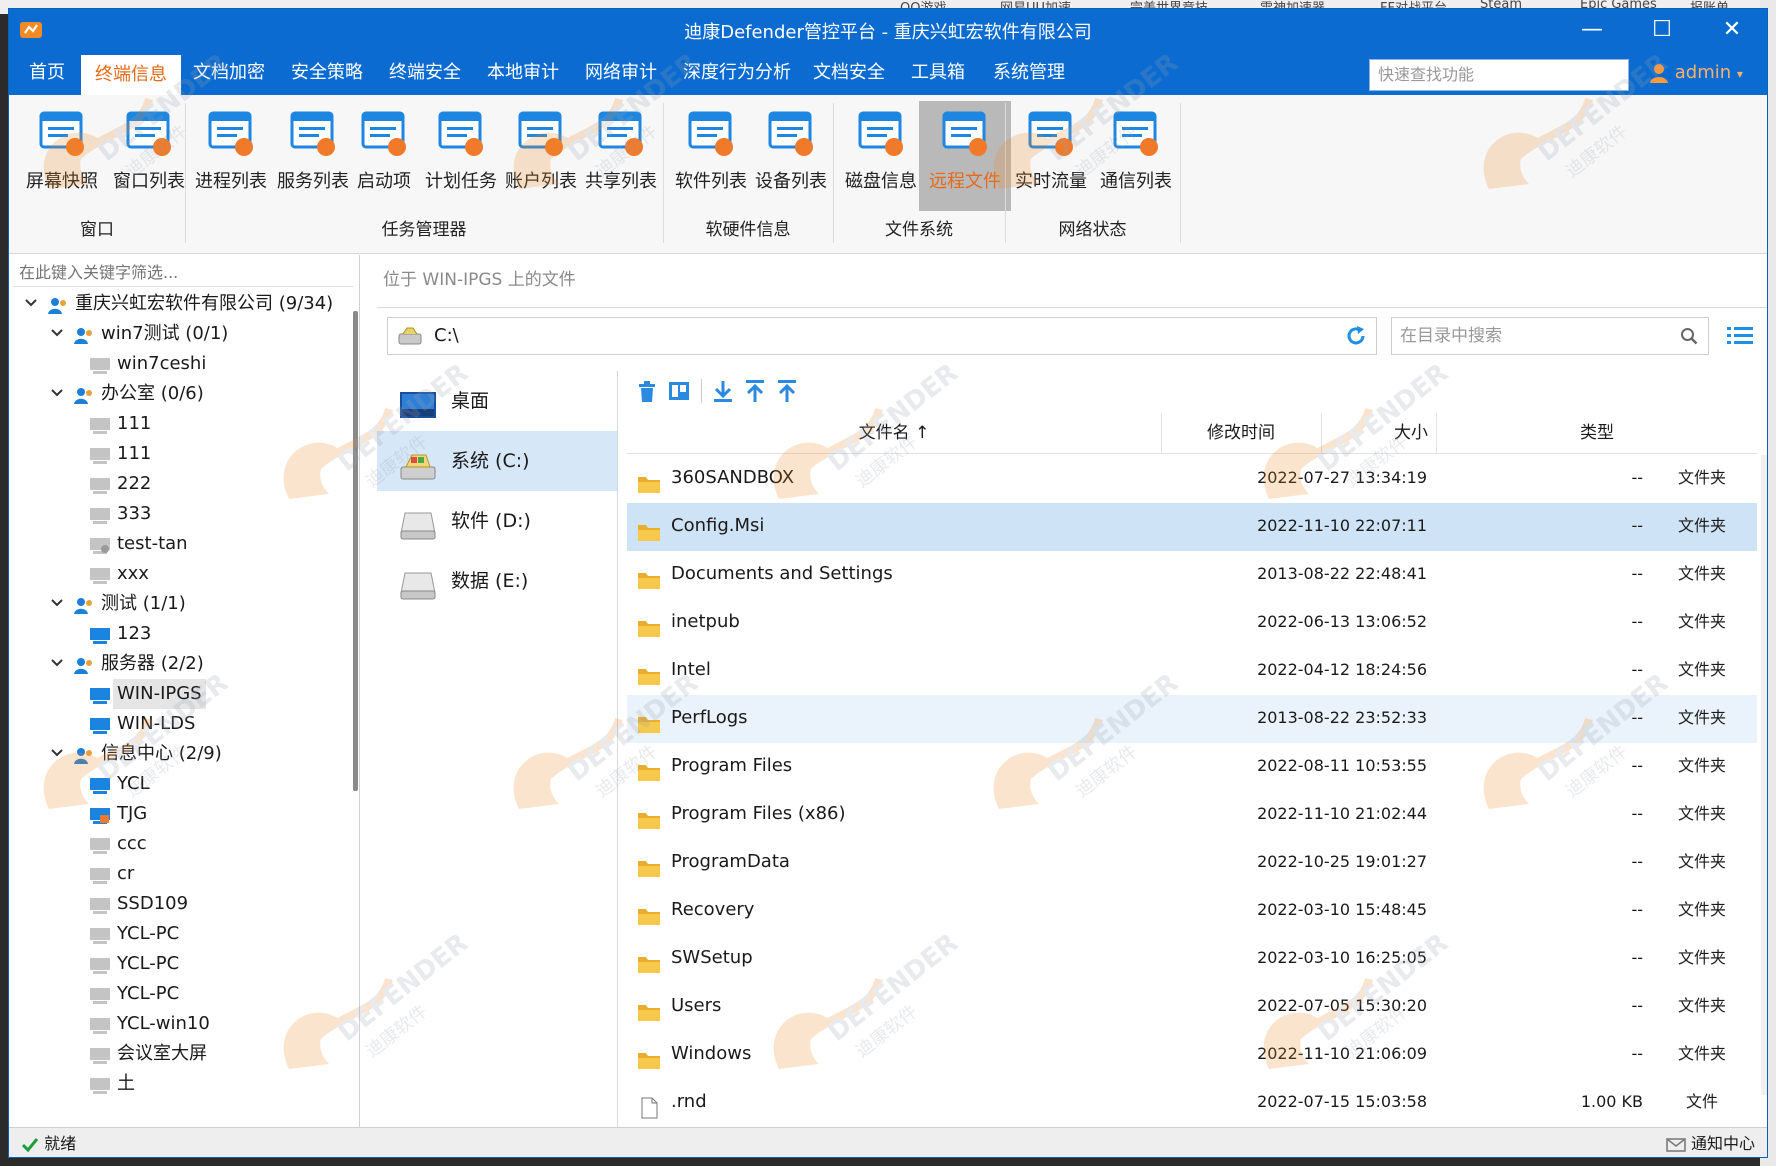  Describe the element at coordinates (1740, 336) in the screenshot. I see `list-view-icon` at that location.